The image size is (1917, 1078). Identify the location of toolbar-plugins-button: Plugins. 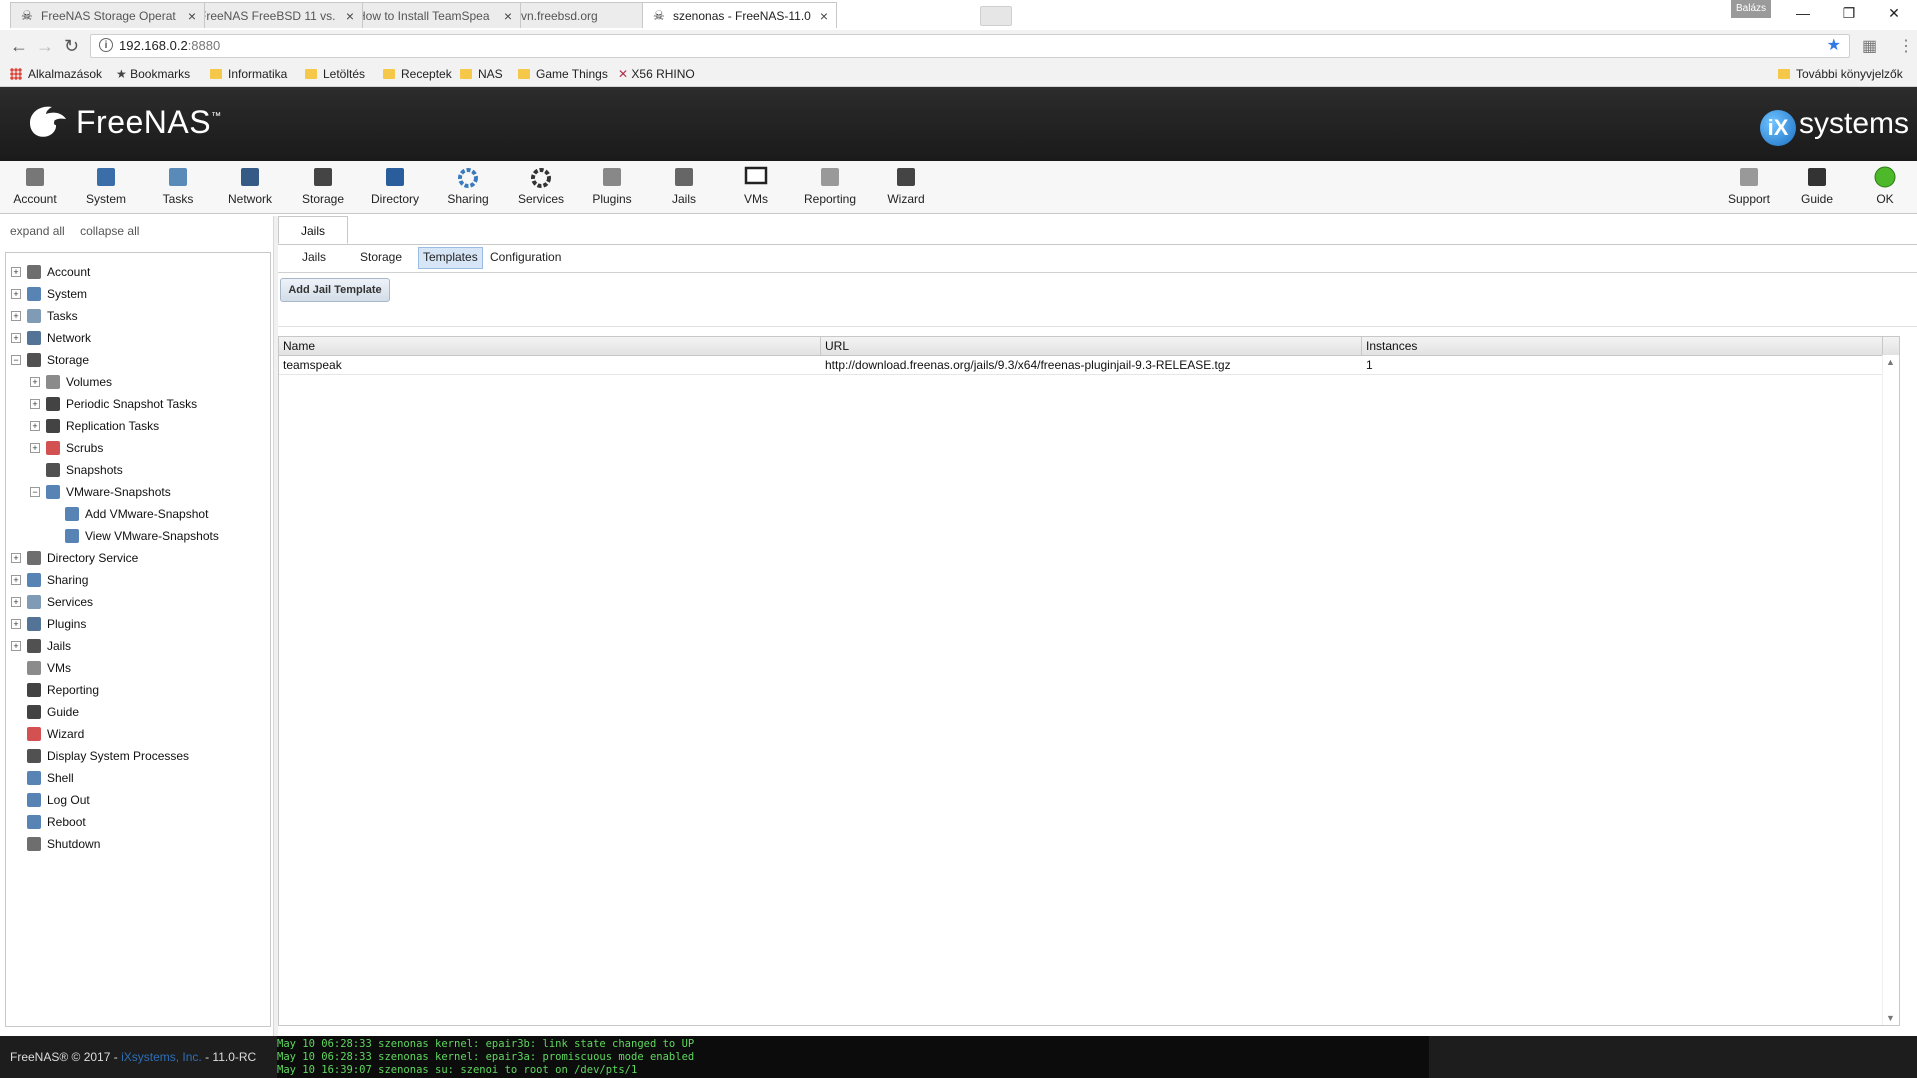
(612, 185).